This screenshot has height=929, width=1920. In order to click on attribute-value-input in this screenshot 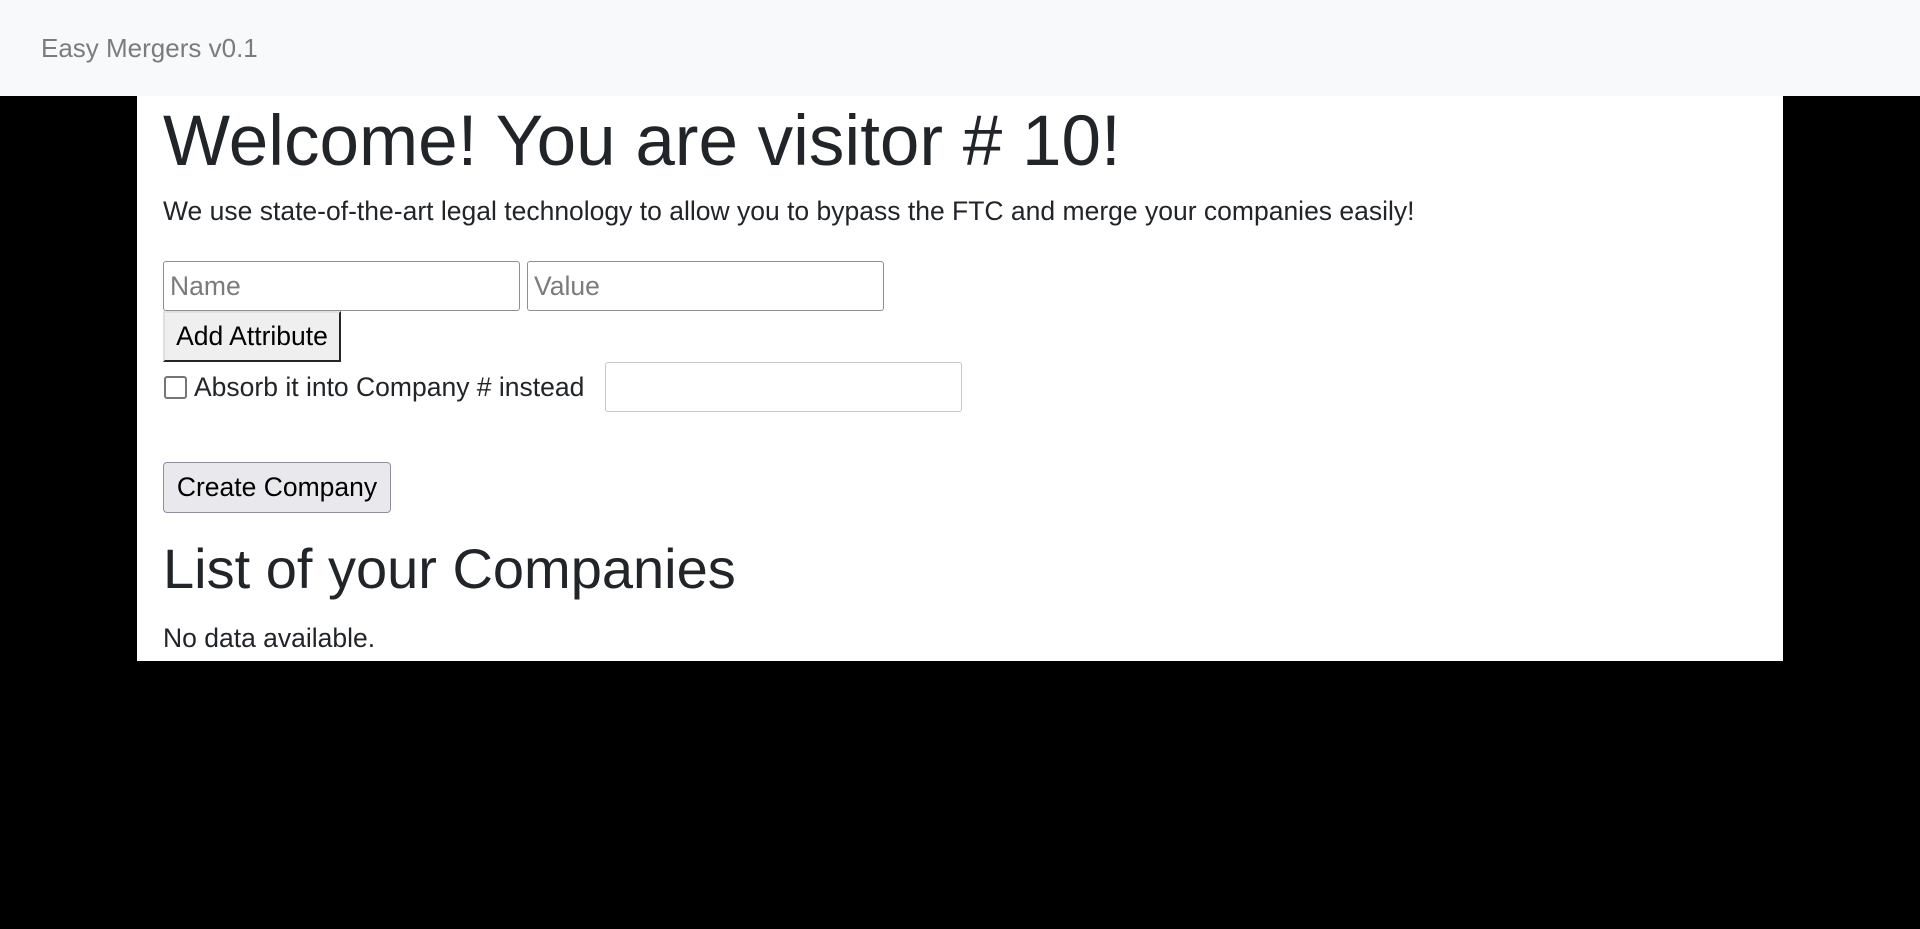, I will do `click(705, 286)`.